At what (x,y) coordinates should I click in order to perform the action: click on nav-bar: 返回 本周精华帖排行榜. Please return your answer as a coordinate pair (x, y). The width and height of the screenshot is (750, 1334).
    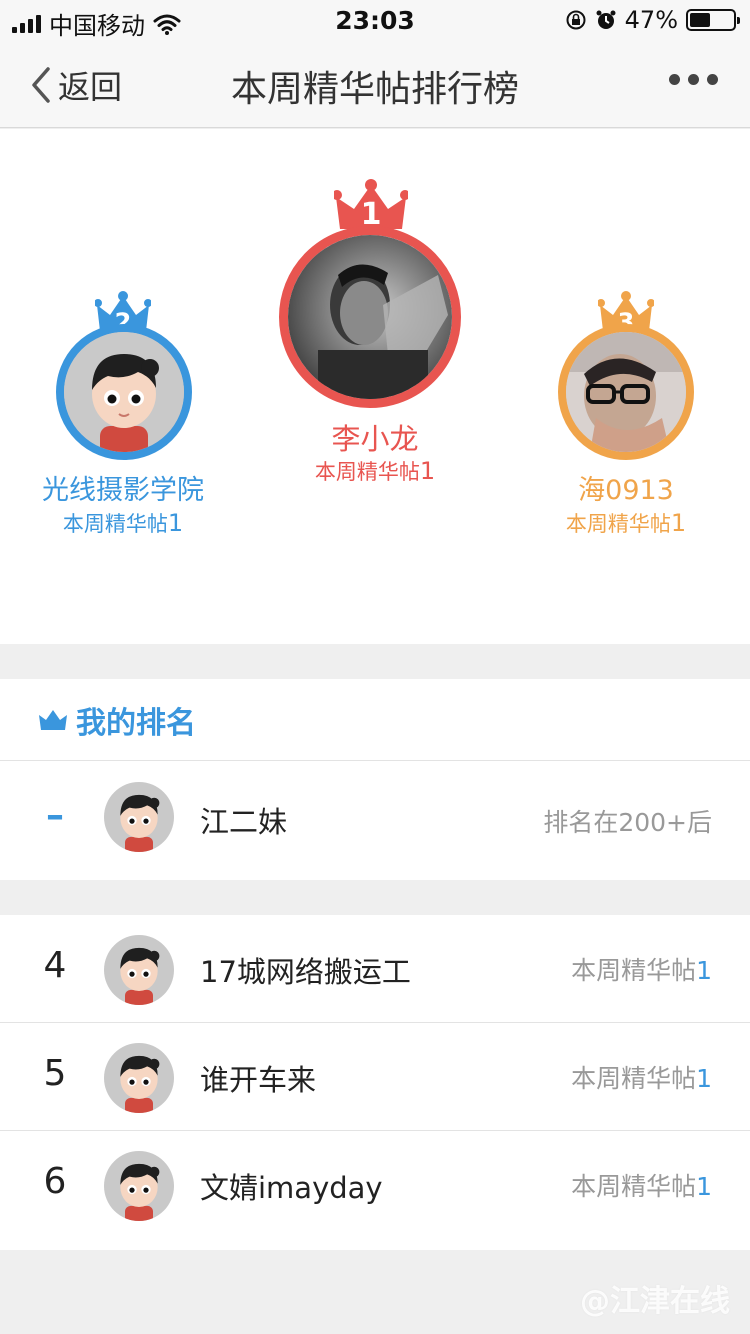
    Looking at the image, I should click on (375, 84).